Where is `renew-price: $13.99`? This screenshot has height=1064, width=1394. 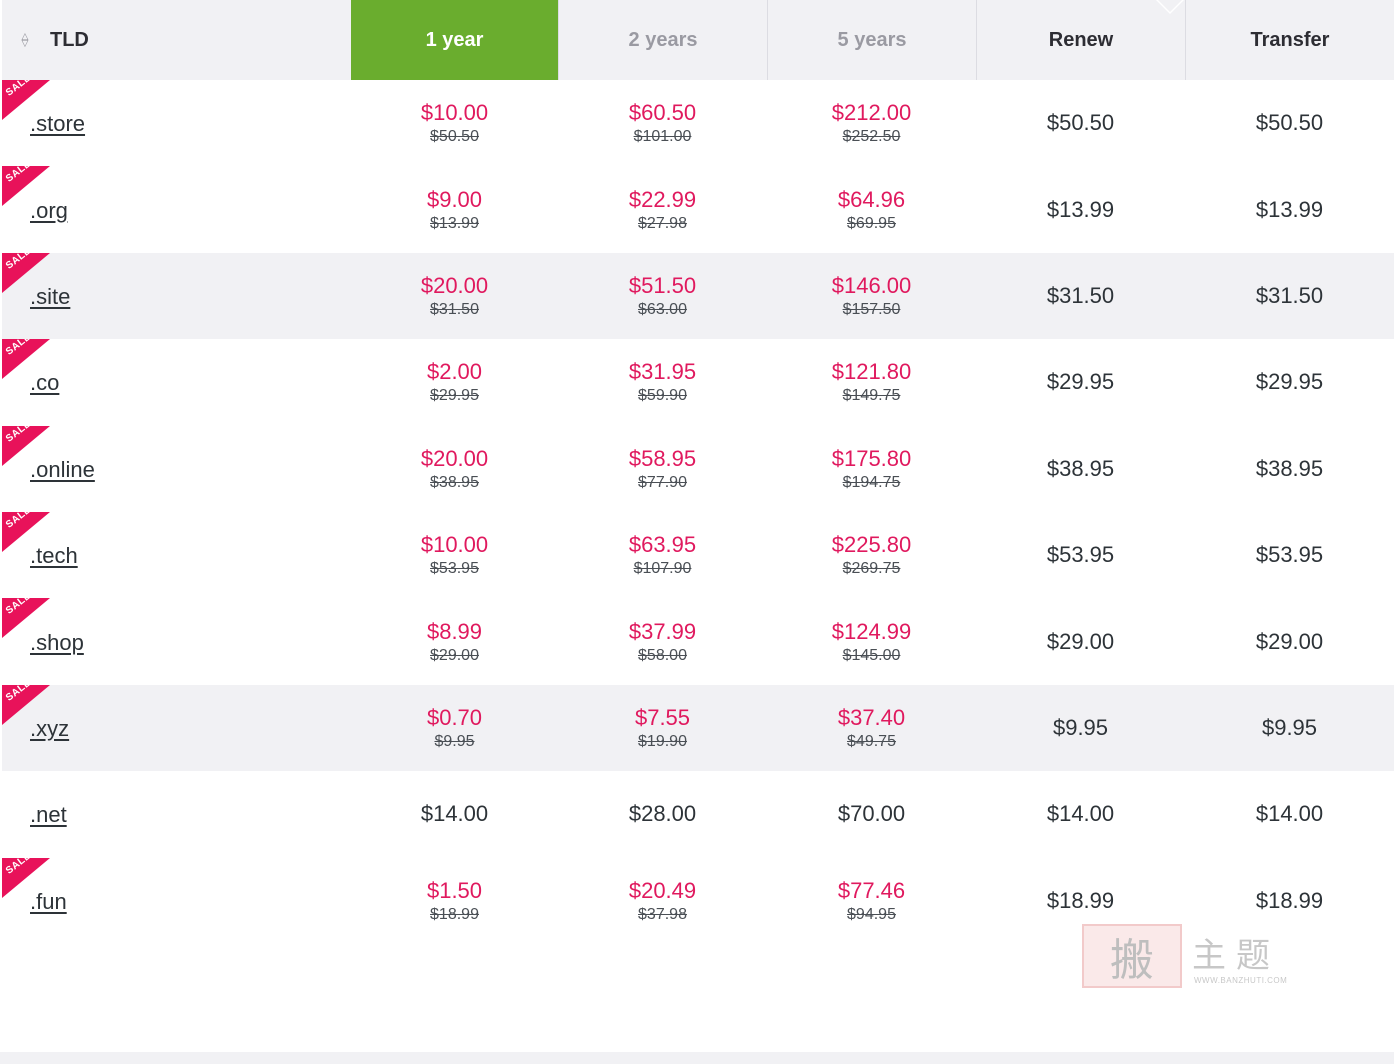 renew-price: $13.99 is located at coordinates (1080, 209).